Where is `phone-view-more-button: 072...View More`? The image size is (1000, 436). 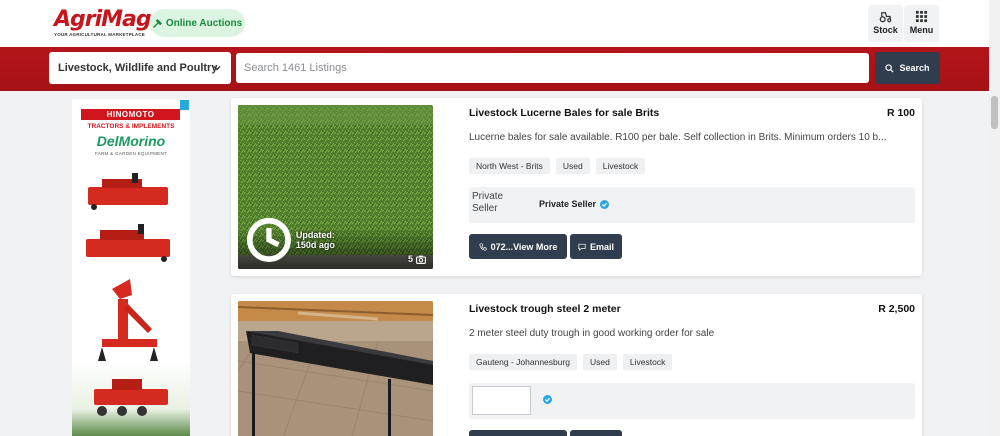 phone-view-more-button: 072...View More is located at coordinates (518, 246).